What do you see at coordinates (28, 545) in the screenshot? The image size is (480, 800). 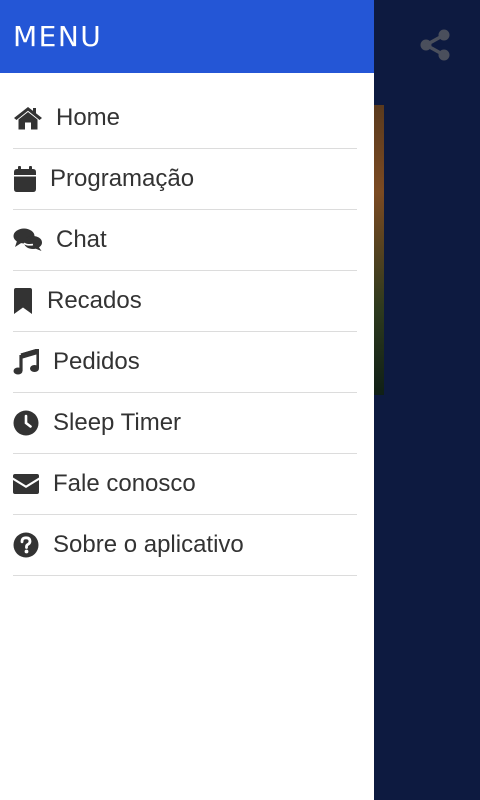 I see `question-circle-icon` at bounding box center [28, 545].